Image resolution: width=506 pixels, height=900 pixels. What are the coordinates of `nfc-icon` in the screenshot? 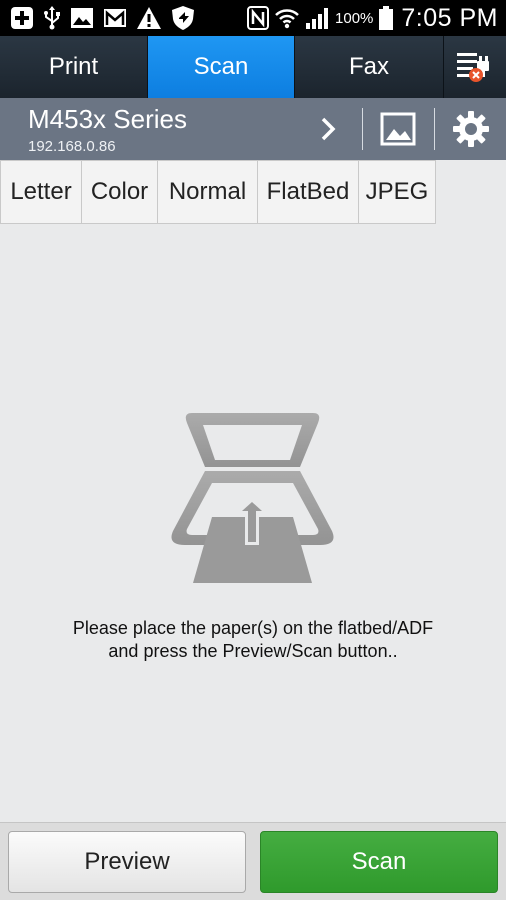 It's located at (258, 18).